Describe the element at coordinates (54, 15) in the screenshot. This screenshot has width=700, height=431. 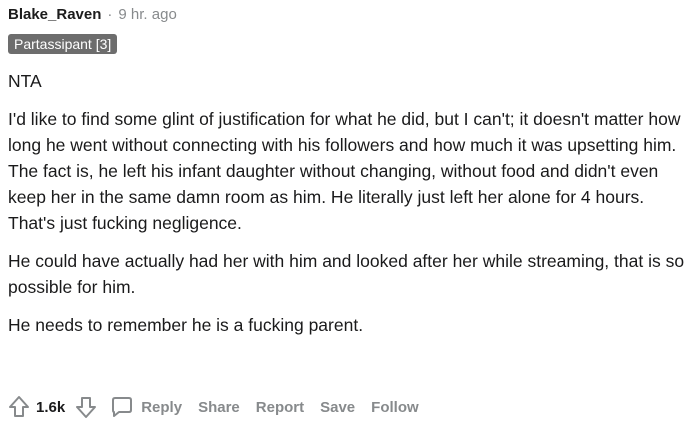
I see `username-link: Blake_Raven` at that location.